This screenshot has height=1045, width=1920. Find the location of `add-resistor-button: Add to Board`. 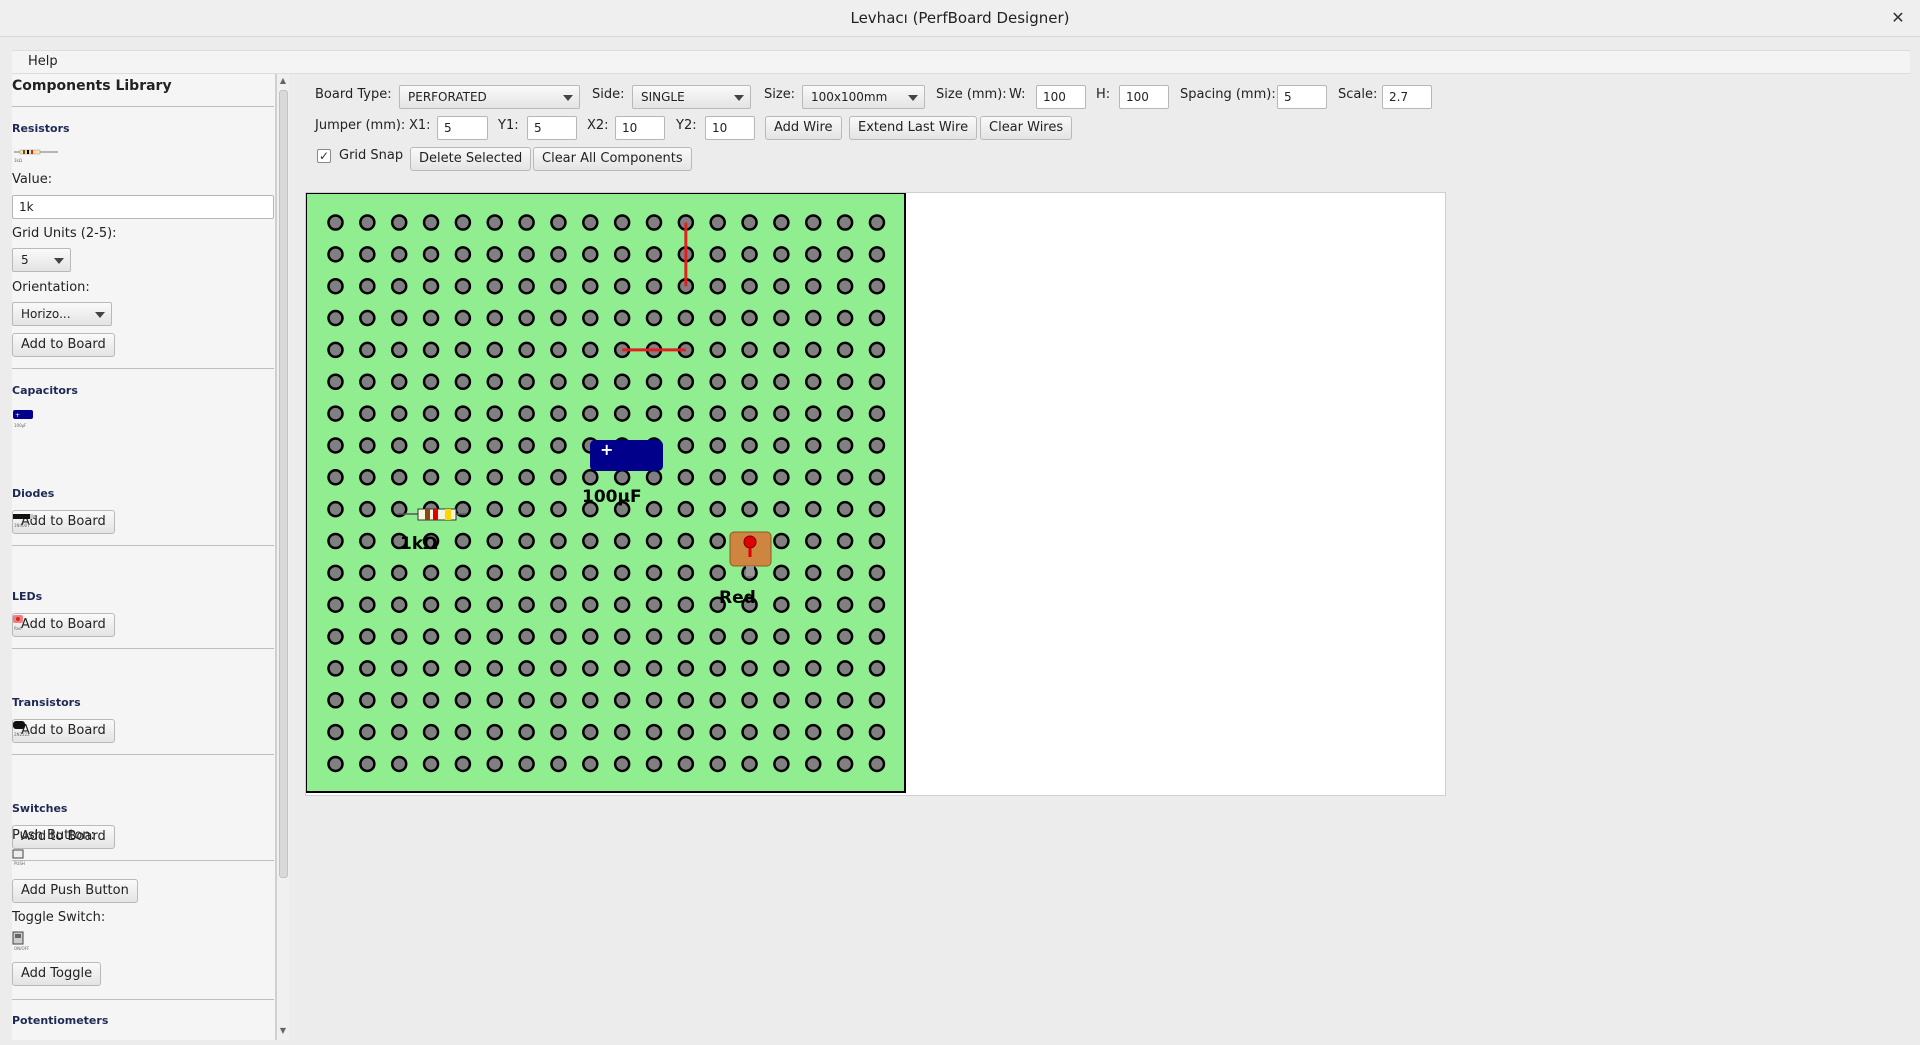

add-resistor-button: Add to Board is located at coordinates (63, 345).